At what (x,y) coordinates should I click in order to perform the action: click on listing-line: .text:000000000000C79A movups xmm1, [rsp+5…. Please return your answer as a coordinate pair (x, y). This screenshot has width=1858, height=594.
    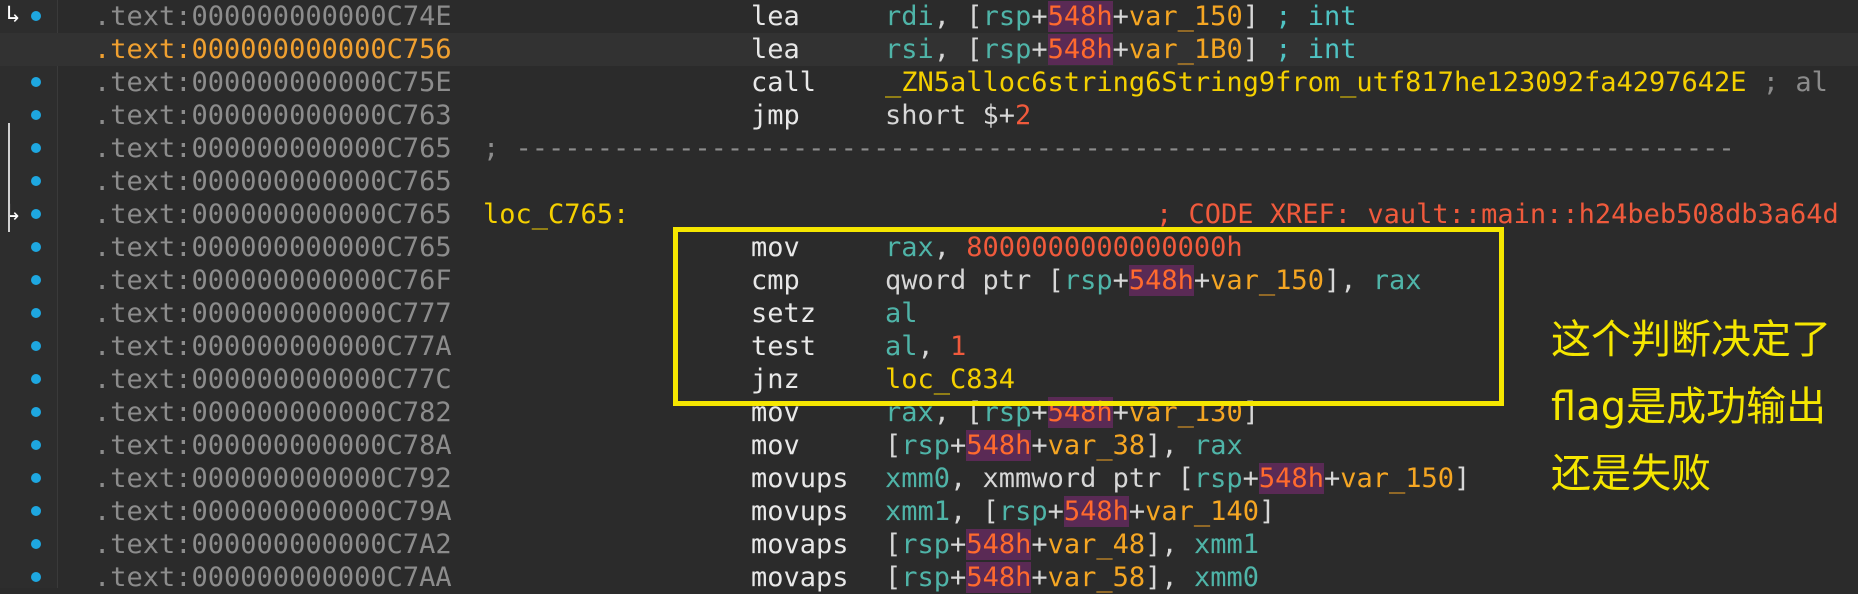
    Looking at the image, I should click on (929, 511).